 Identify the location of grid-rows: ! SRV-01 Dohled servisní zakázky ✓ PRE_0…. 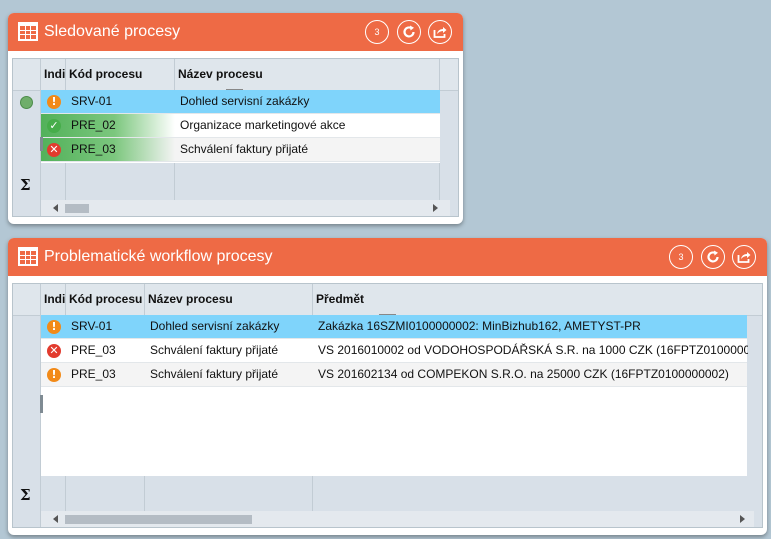
(240, 126).